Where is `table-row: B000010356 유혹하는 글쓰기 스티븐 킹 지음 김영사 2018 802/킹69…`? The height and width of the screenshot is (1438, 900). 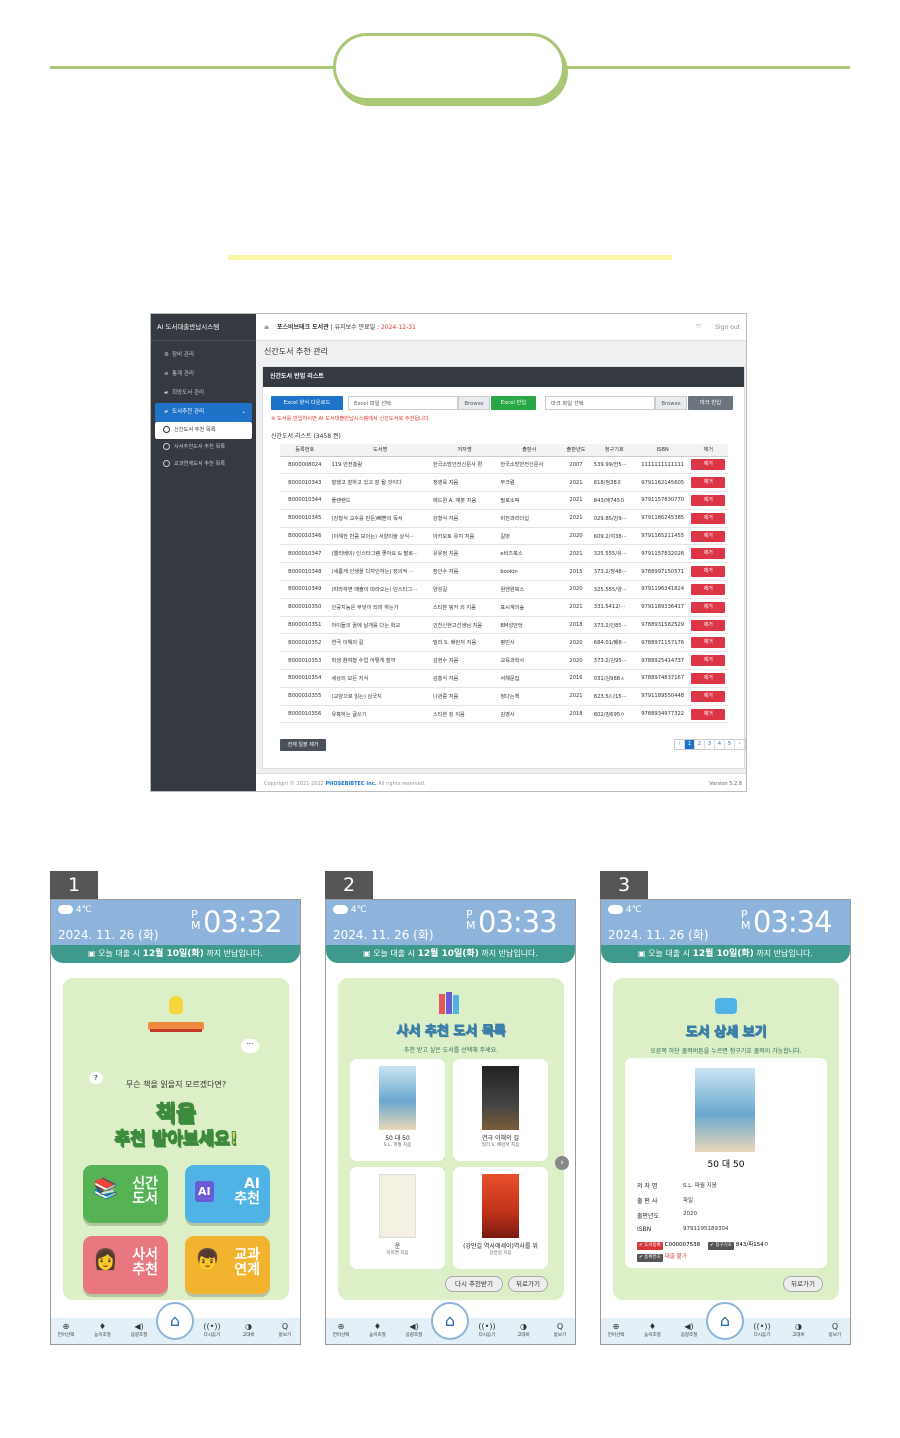 table-row: B000010356 유혹하는 글쓰기 스티븐 킹 지음 김영사 2018 802/킹69… is located at coordinates (504, 714).